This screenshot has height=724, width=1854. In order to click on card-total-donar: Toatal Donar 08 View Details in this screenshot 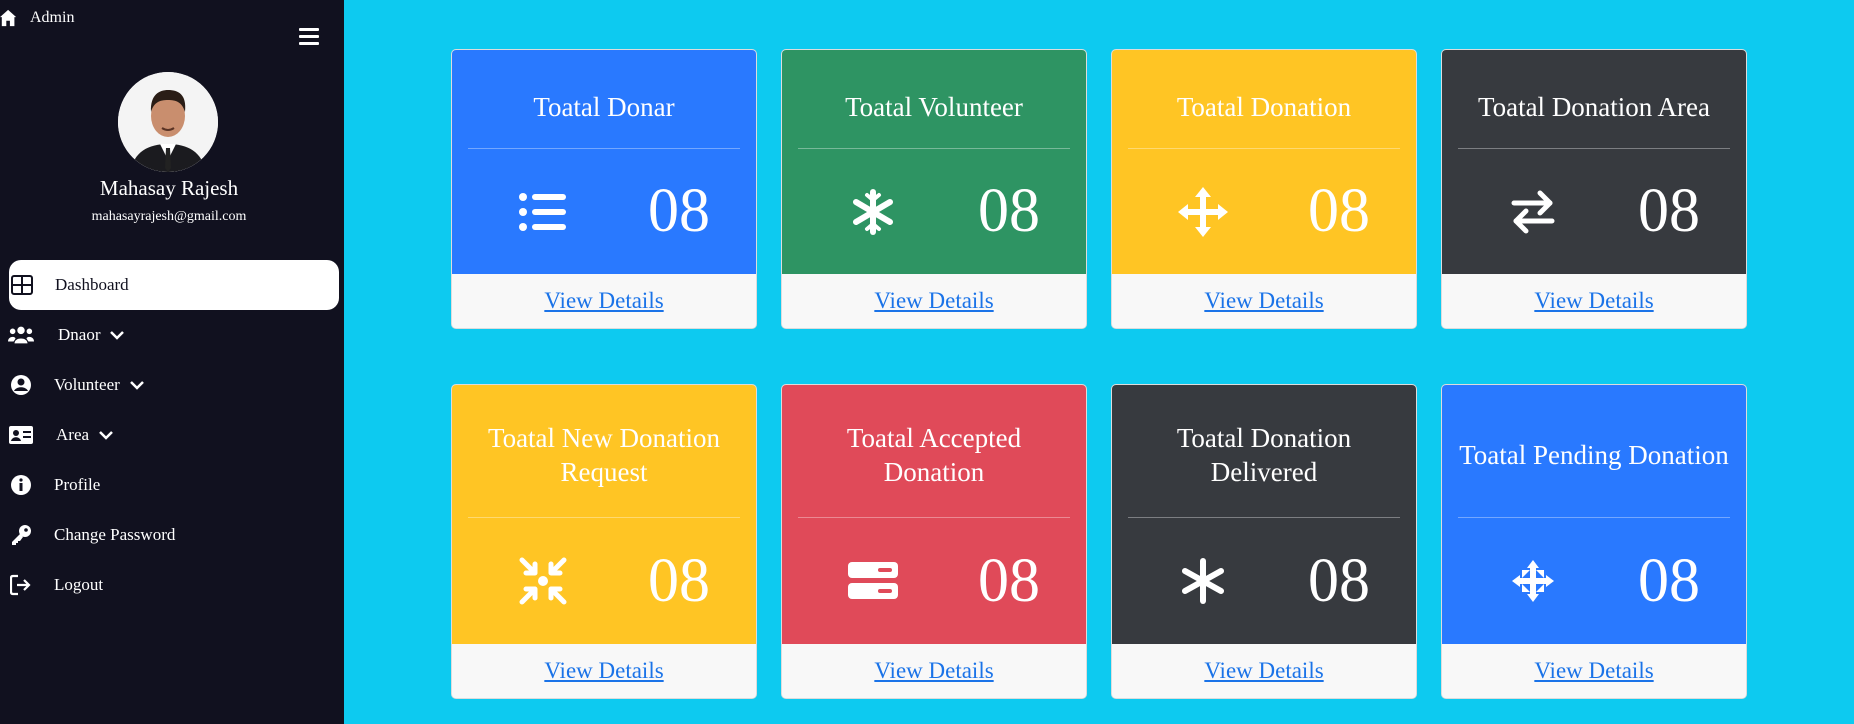, I will do `click(604, 189)`.